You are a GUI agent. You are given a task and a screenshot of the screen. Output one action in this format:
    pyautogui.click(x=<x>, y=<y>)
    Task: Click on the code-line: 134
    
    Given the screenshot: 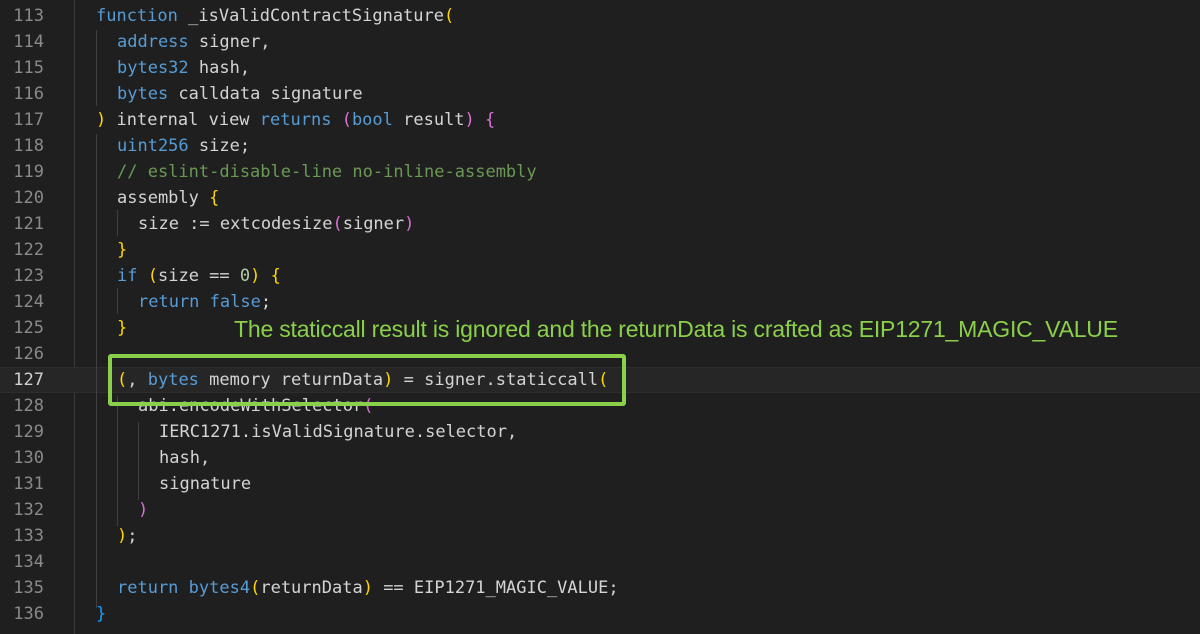 What is the action you would take?
    pyautogui.click(x=600, y=562)
    